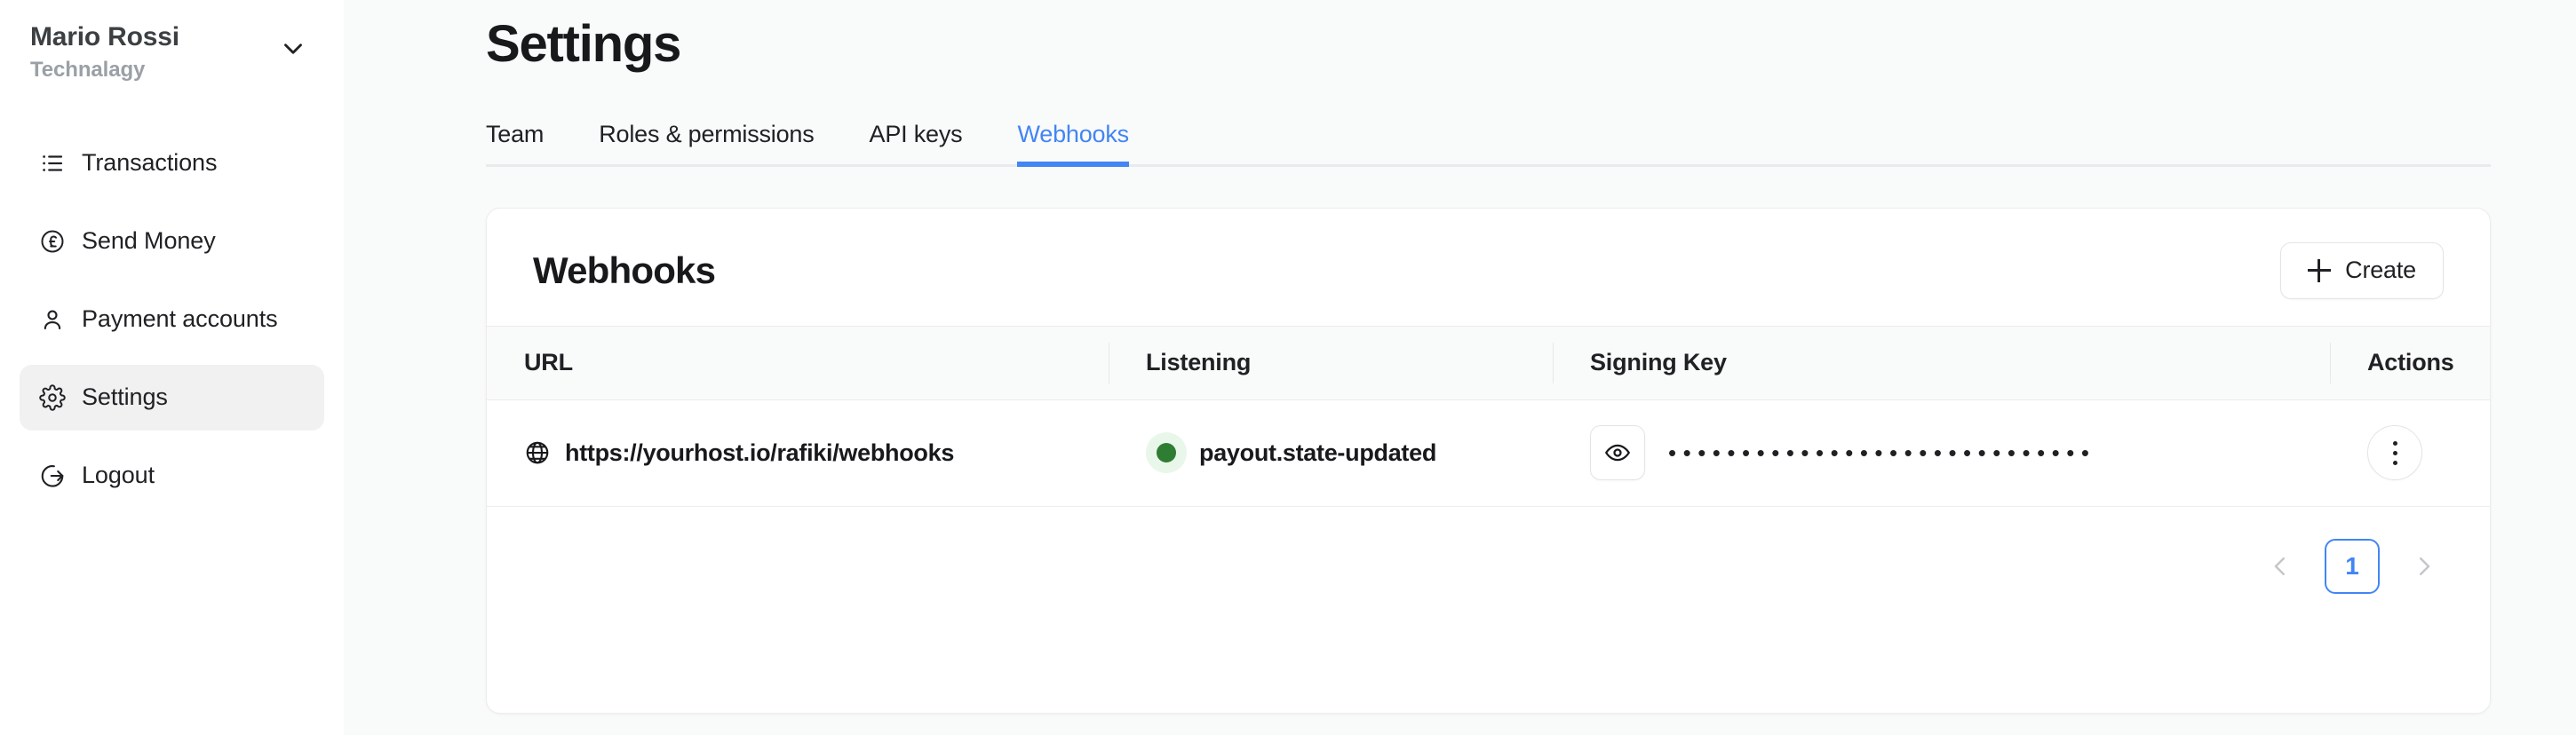 The height and width of the screenshot is (735, 2576). I want to click on sidebar-item-label: Logout, so click(118, 475).